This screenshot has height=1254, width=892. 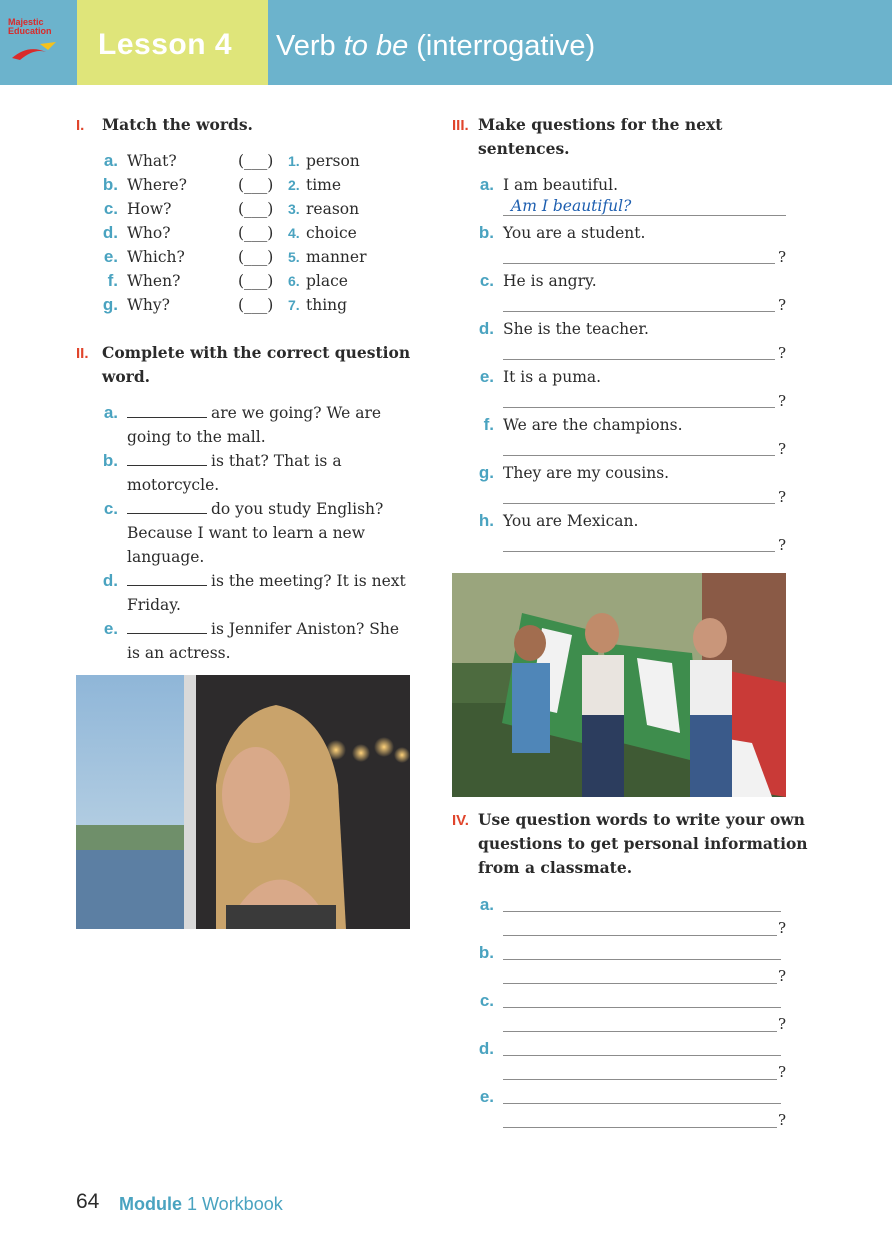 I want to click on fill-sentence: are we going? We are, so click(x=254, y=413).